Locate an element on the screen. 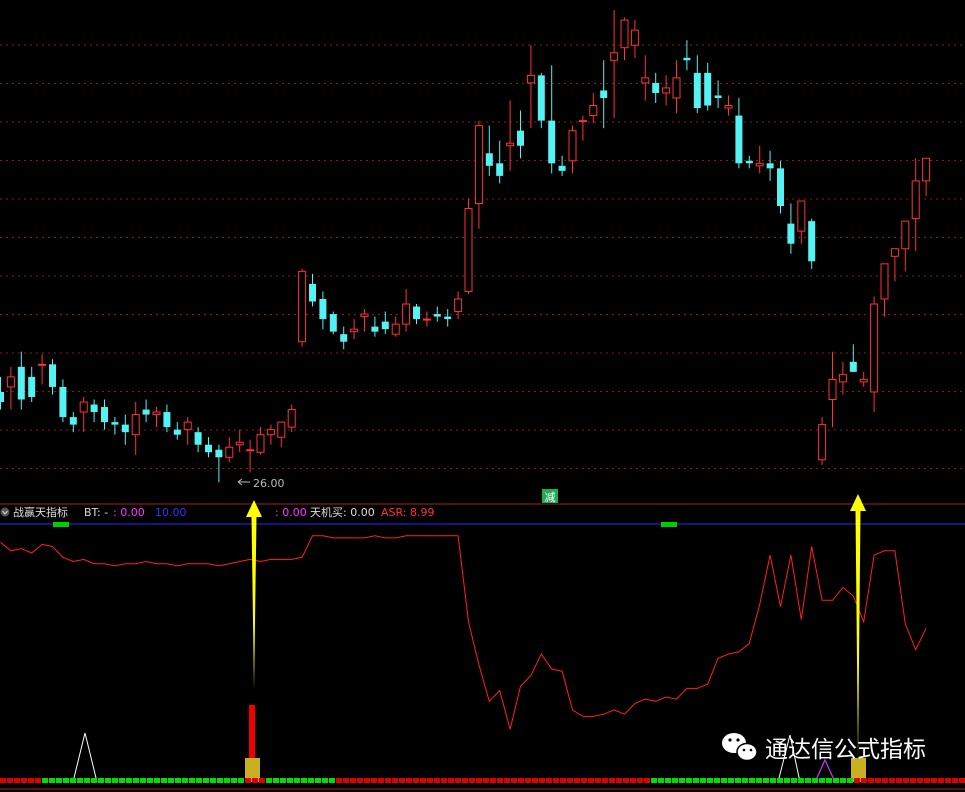 The image size is (965, 792). collapse-icon is located at coordinates (5, 512).